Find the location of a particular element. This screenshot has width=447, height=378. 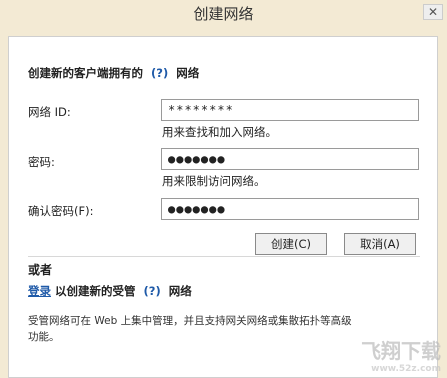

window-title: 创建网络 is located at coordinates (223, 14).